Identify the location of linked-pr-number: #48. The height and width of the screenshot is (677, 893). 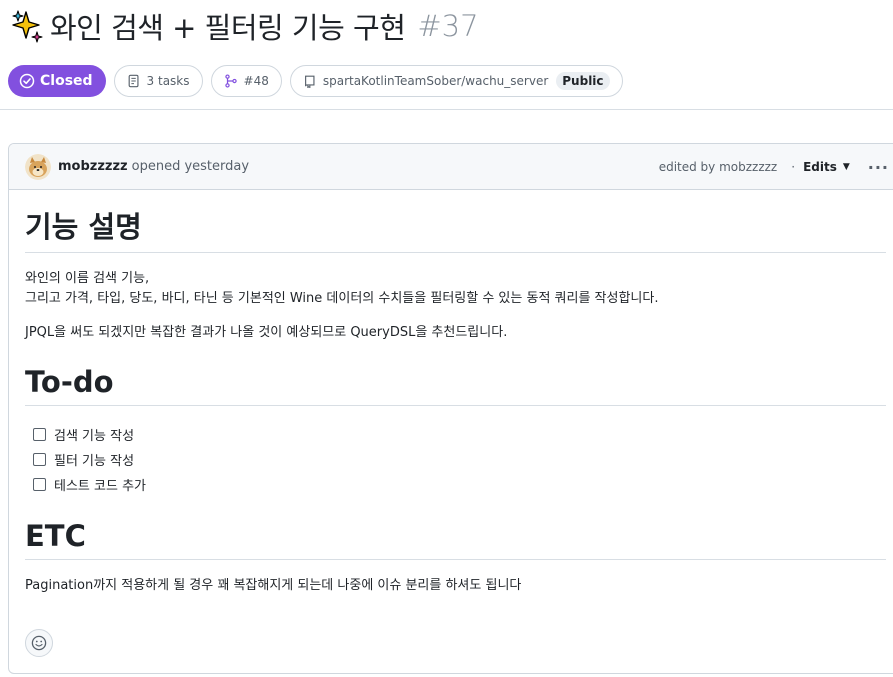
(256, 81).